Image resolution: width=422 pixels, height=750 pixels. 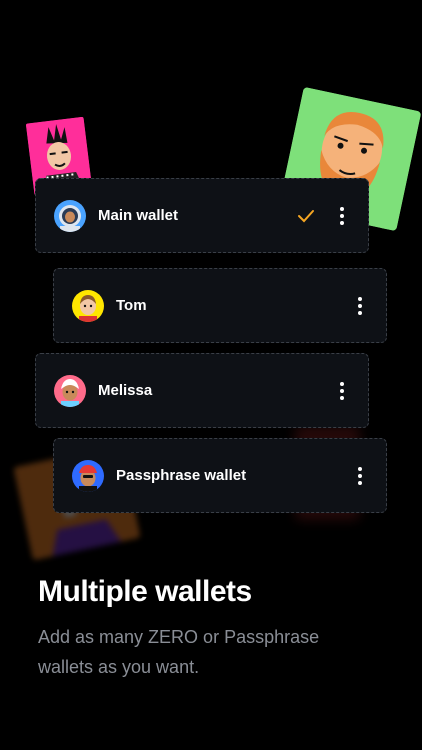 What do you see at coordinates (138, 215) in the screenshot?
I see `wallet-name: Main wallet` at bounding box center [138, 215].